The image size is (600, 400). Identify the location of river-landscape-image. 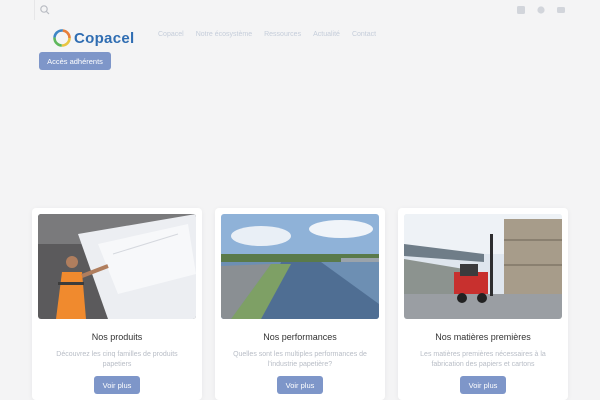
(300, 266).